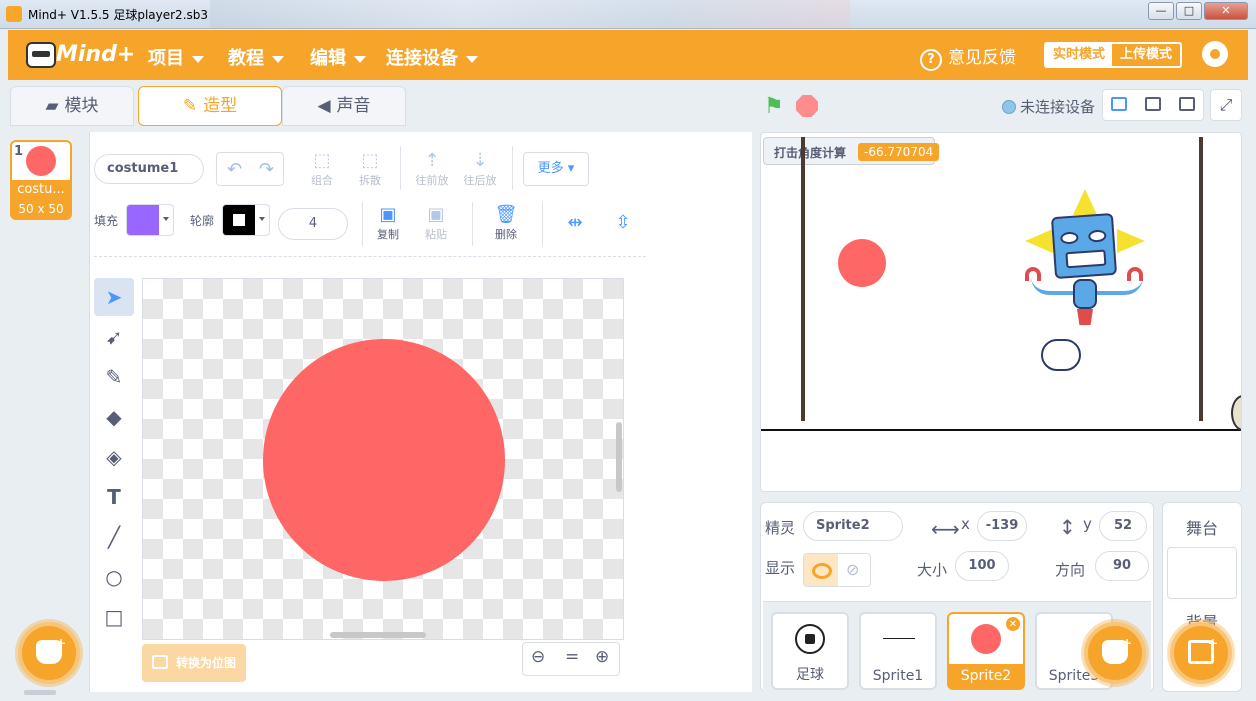 The width and height of the screenshot is (1256, 701). Describe the element at coordinates (506, 214) in the screenshot. I see `trash-icon: 🗑` at that location.